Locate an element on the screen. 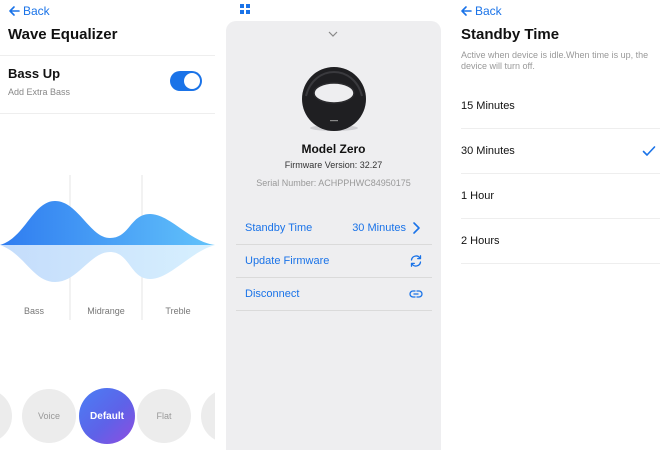 The image size is (660, 450). option-label: 2 Hours is located at coordinates (480, 241).